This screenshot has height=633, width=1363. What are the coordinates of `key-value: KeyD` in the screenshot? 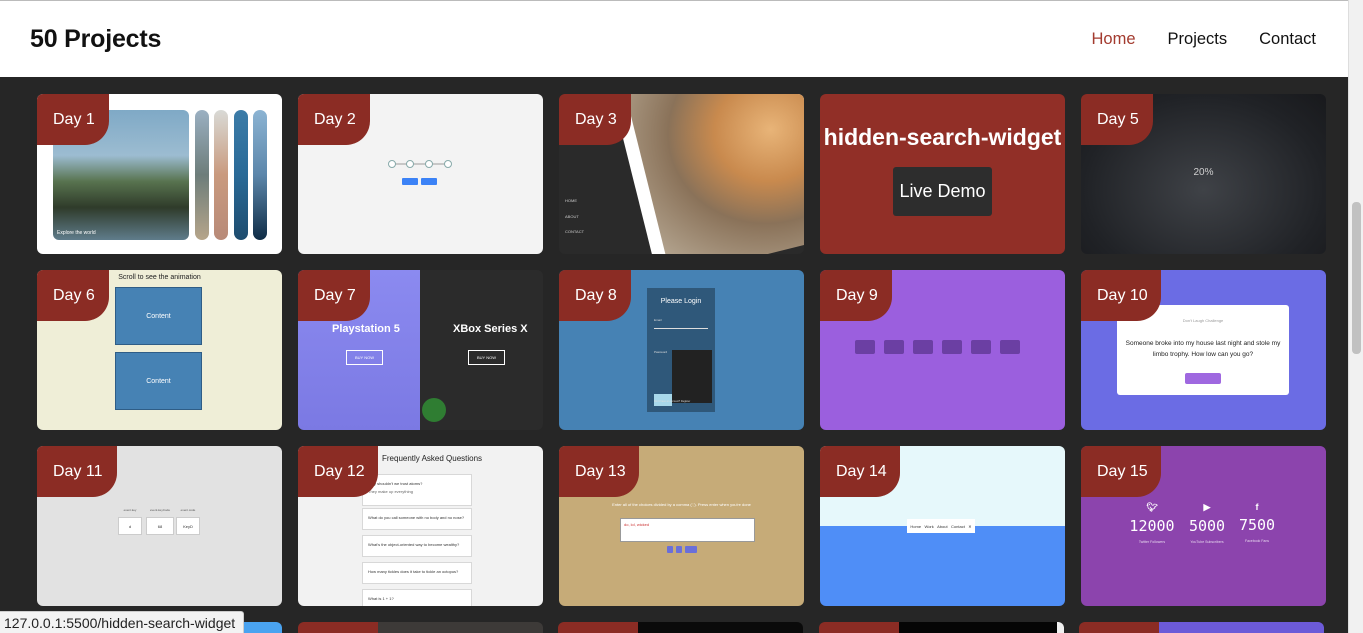 It's located at (188, 526).